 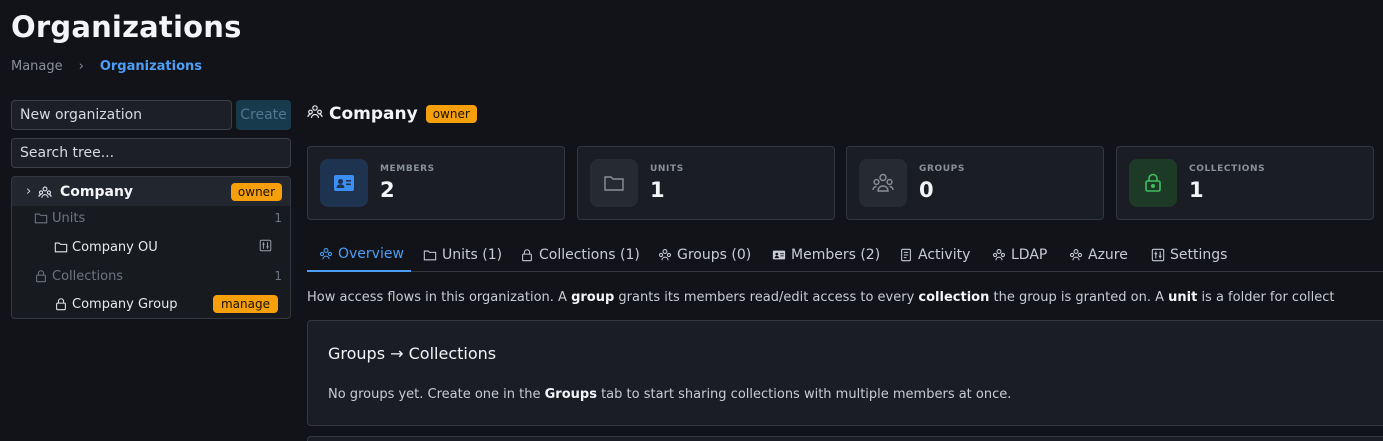 What do you see at coordinates (263, 115) in the screenshot?
I see `create-button: Create` at bounding box center [263, 115].